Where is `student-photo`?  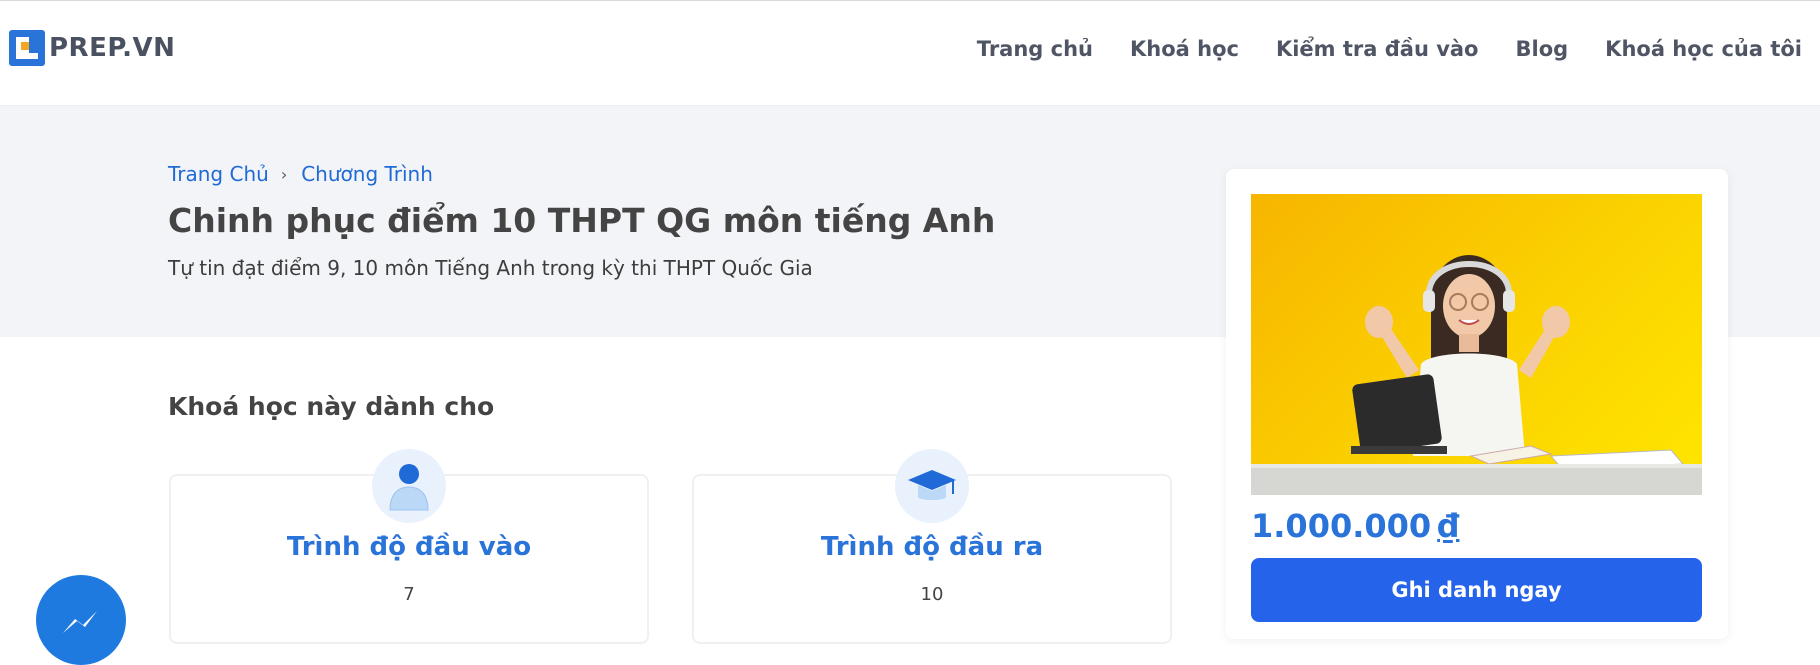
student-photo is located at coordinates (1476, 375).